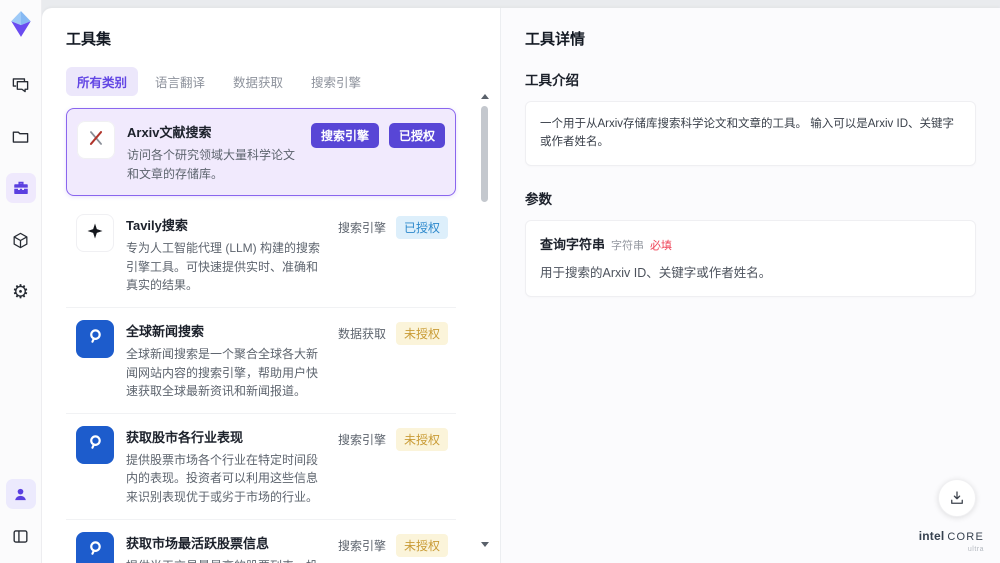 The width and height of the screenshot is (1000, 563). What do you see at coordinates (628, 245) in the screenshot?
I see `parameter-type: 字符串` at bounding box center [628, 245].